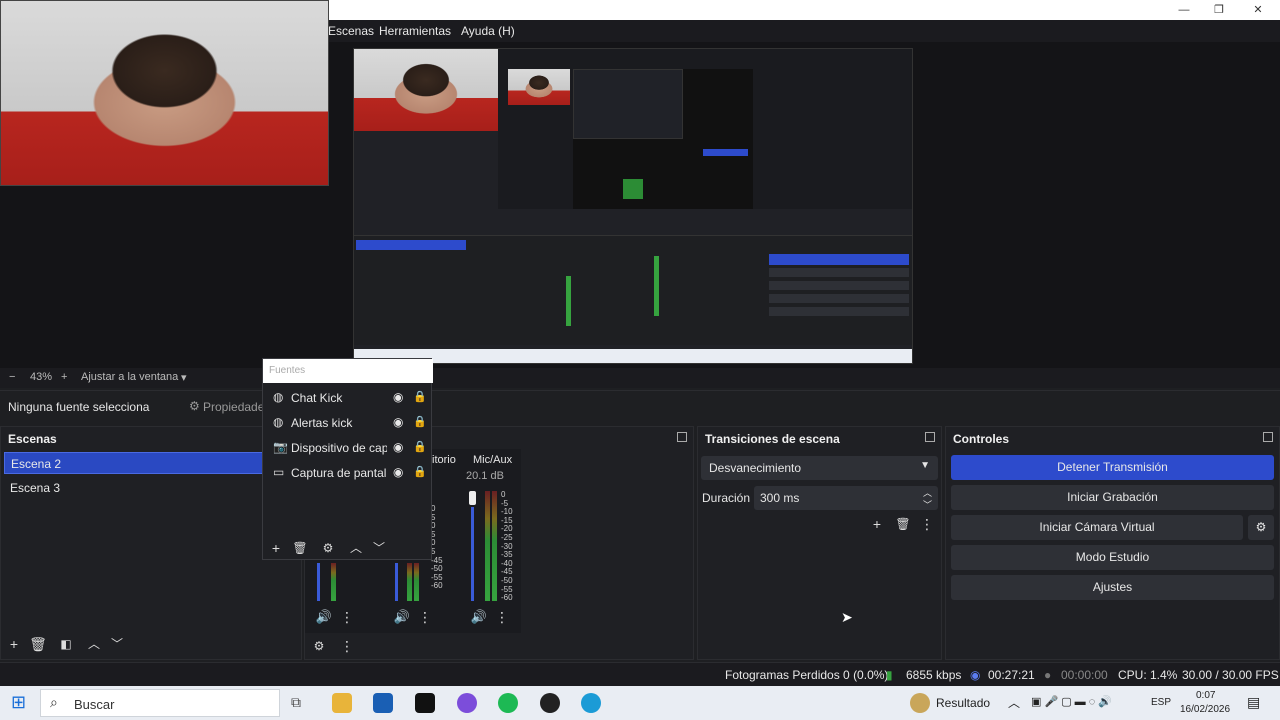  I want to click on menu-herramientas: Herramientas, so click(415, 31).